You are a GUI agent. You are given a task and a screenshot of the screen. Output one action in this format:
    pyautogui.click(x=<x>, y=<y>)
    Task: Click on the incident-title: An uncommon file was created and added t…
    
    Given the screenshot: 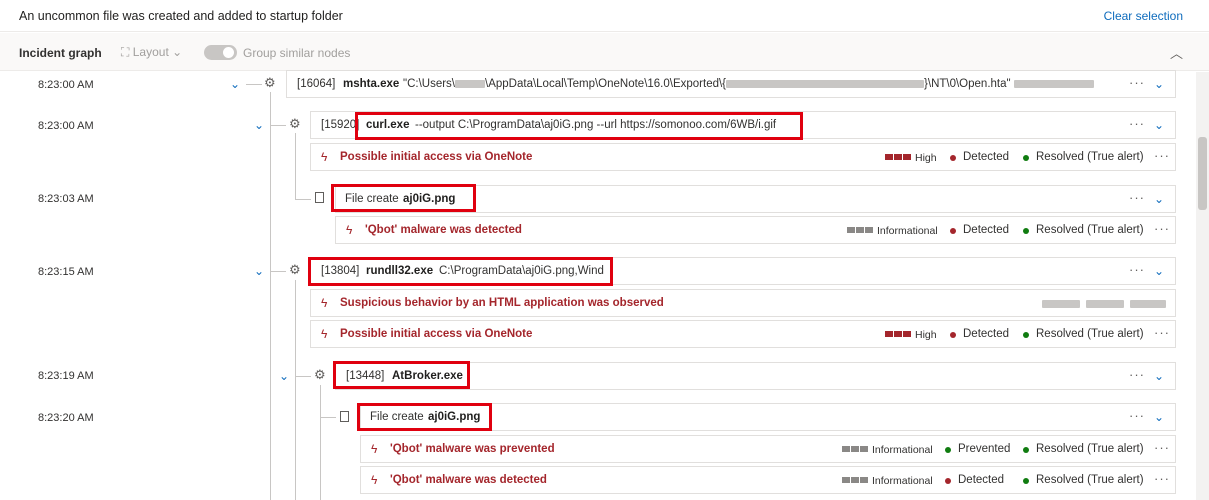 What is the action you would take?
    pyautogui.click(x=181, y=16)
    